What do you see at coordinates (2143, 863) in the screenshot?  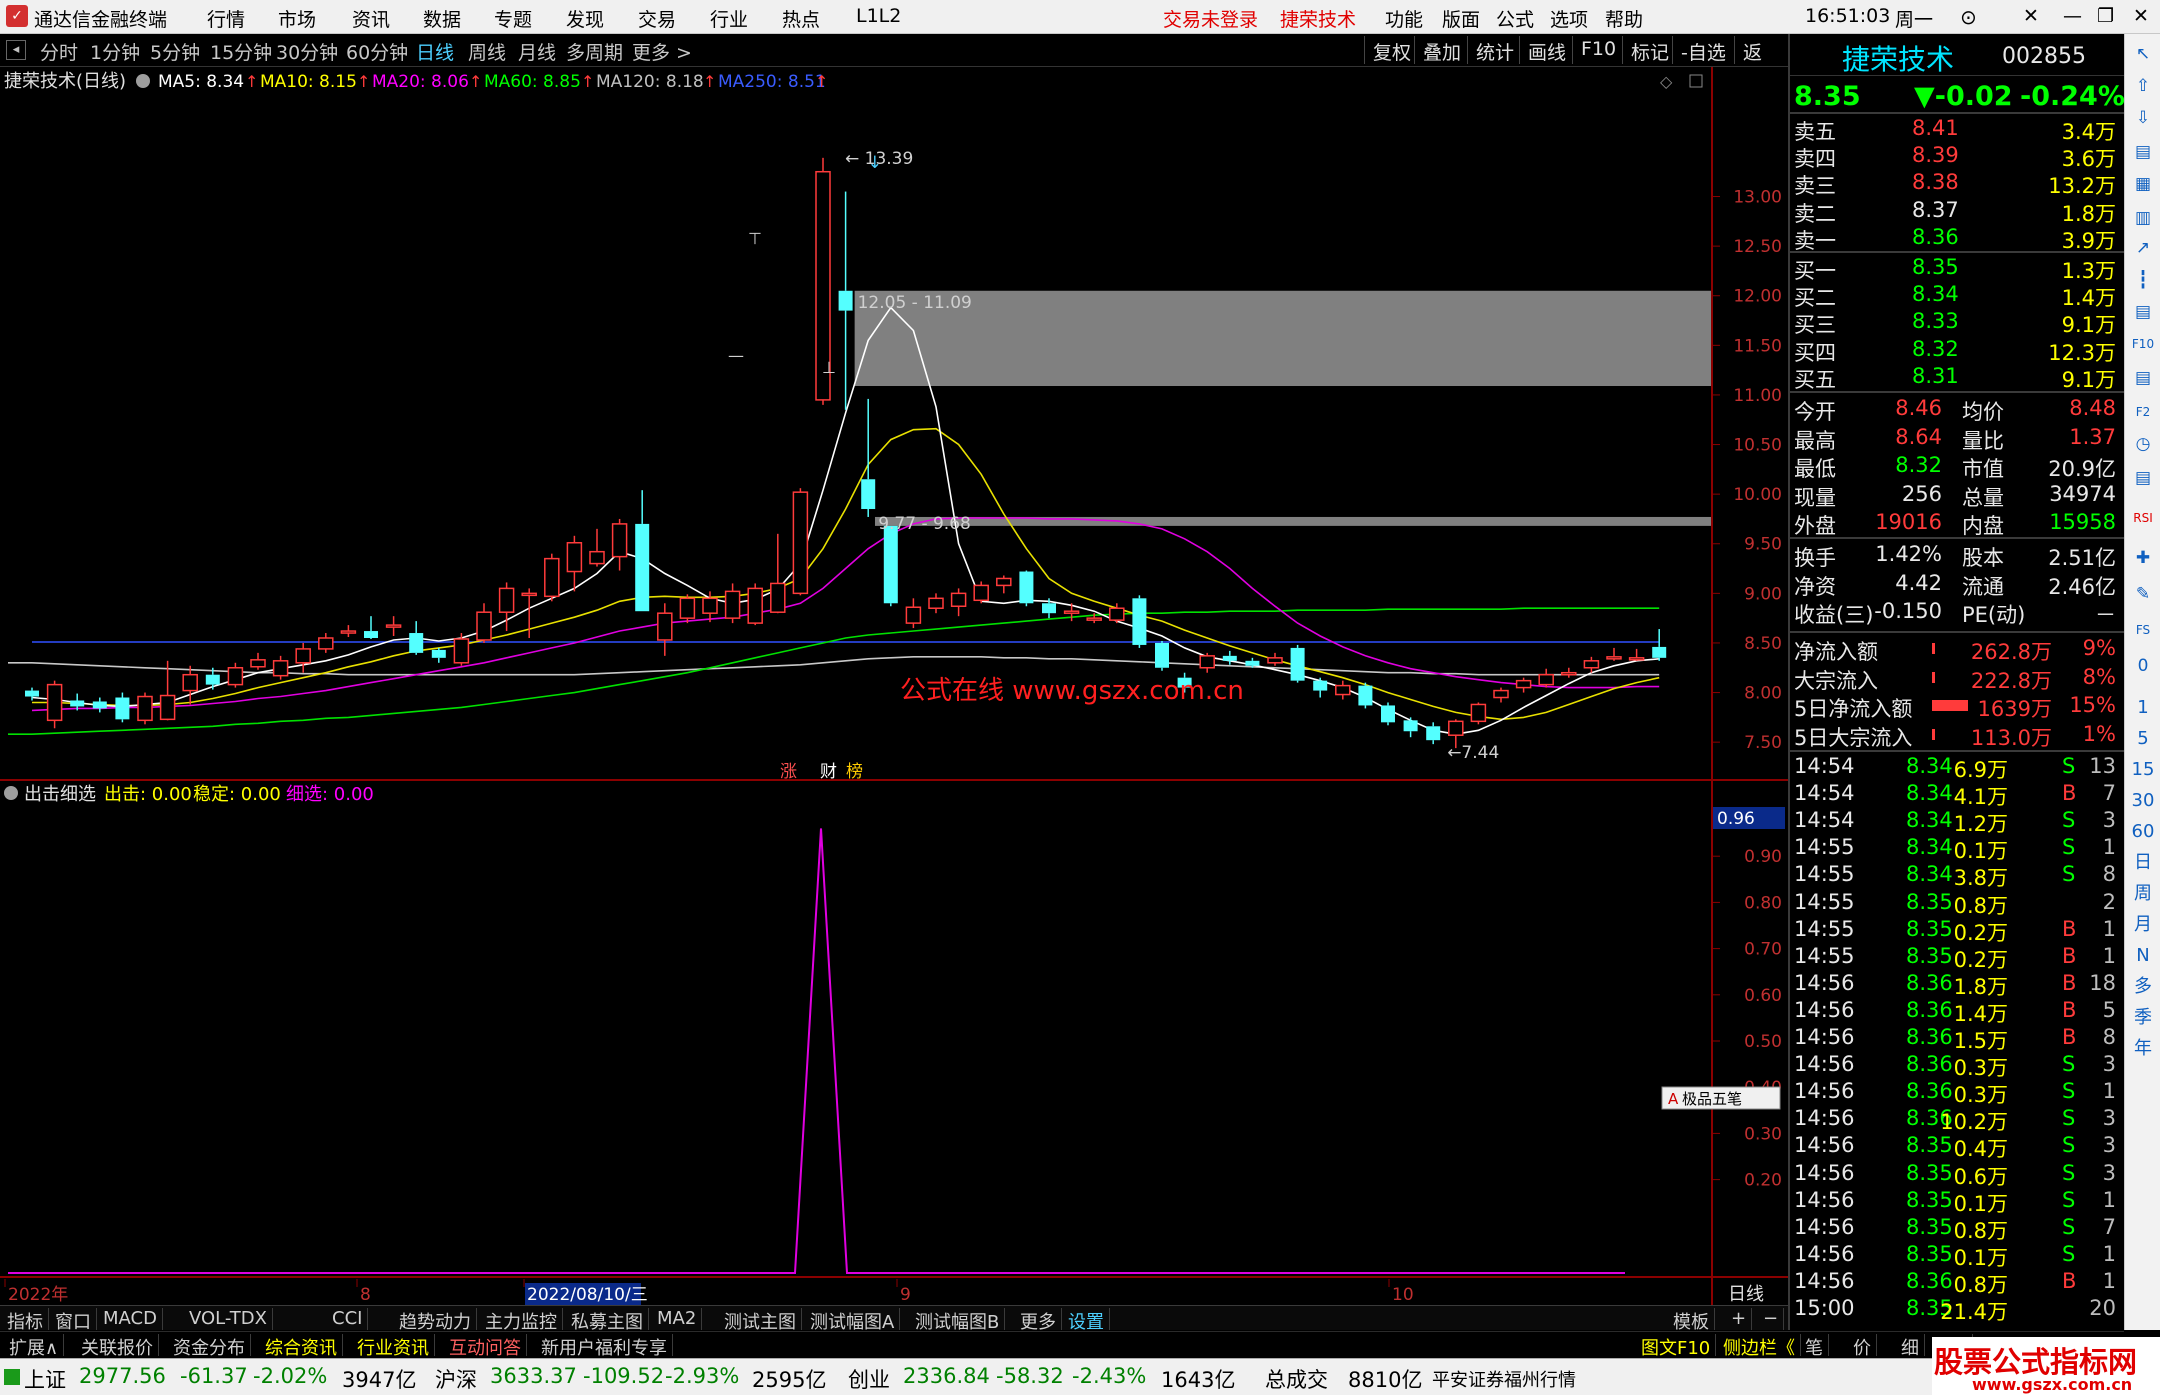 I see `side-period-5: 日` at bounding box center [2143, 863].